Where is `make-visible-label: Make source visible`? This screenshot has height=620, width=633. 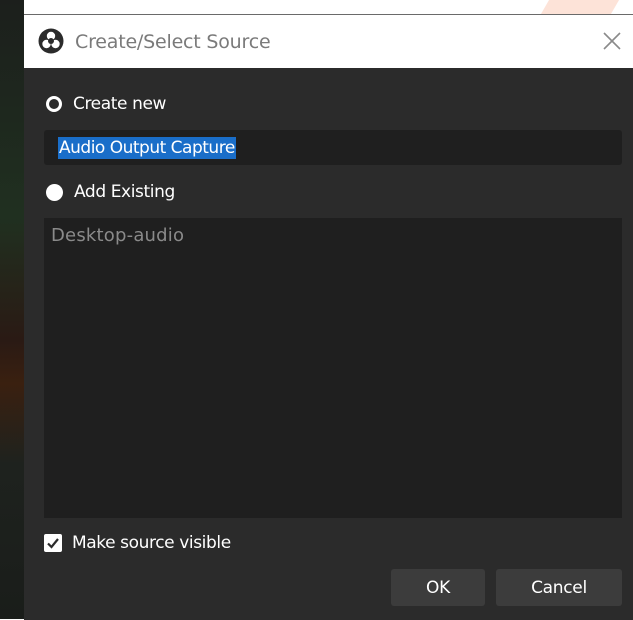
make-visible-label: Make source visible is located at coordinates (151, 543).